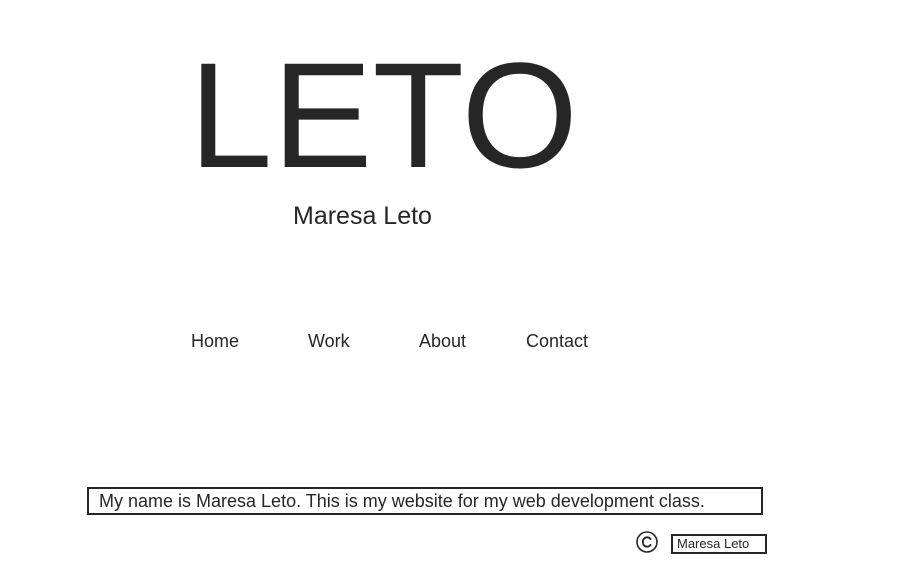 This screenshot has width=917, height=567. Describe the element at coordinates (719, 544) in the screenshot. I see `footer-name-box: Maresa Leto` at that location.